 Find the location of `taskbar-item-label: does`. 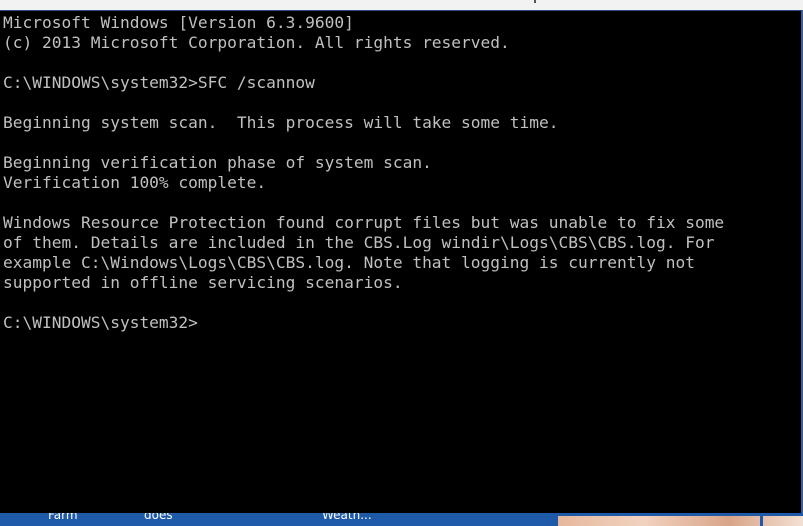

taskbar-item-label: does is located at coordinates (158, 517).